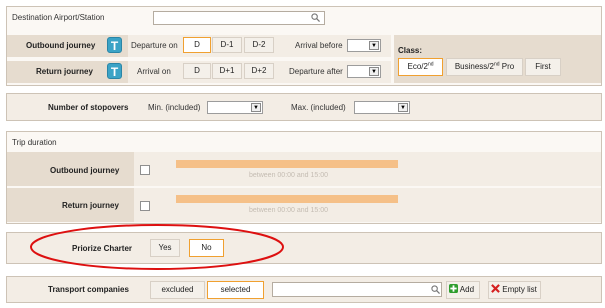 The image size is (605, 308). What do you see at coordinates (64, 71) in the screenshot?
I see `return-label: Return journey` at bounding box center [64, 71].